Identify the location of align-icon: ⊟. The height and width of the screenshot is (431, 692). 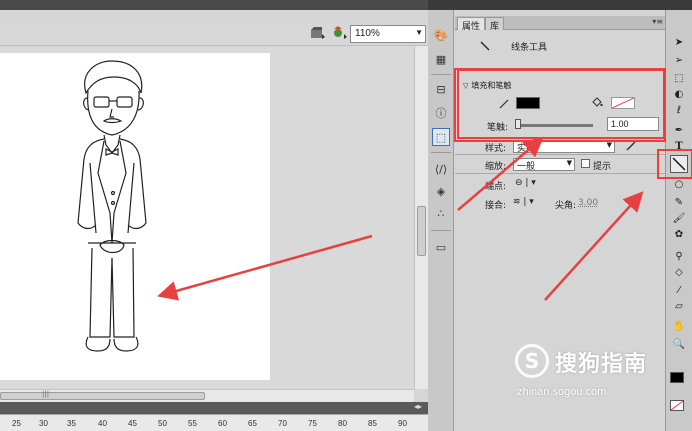
(441, 89).